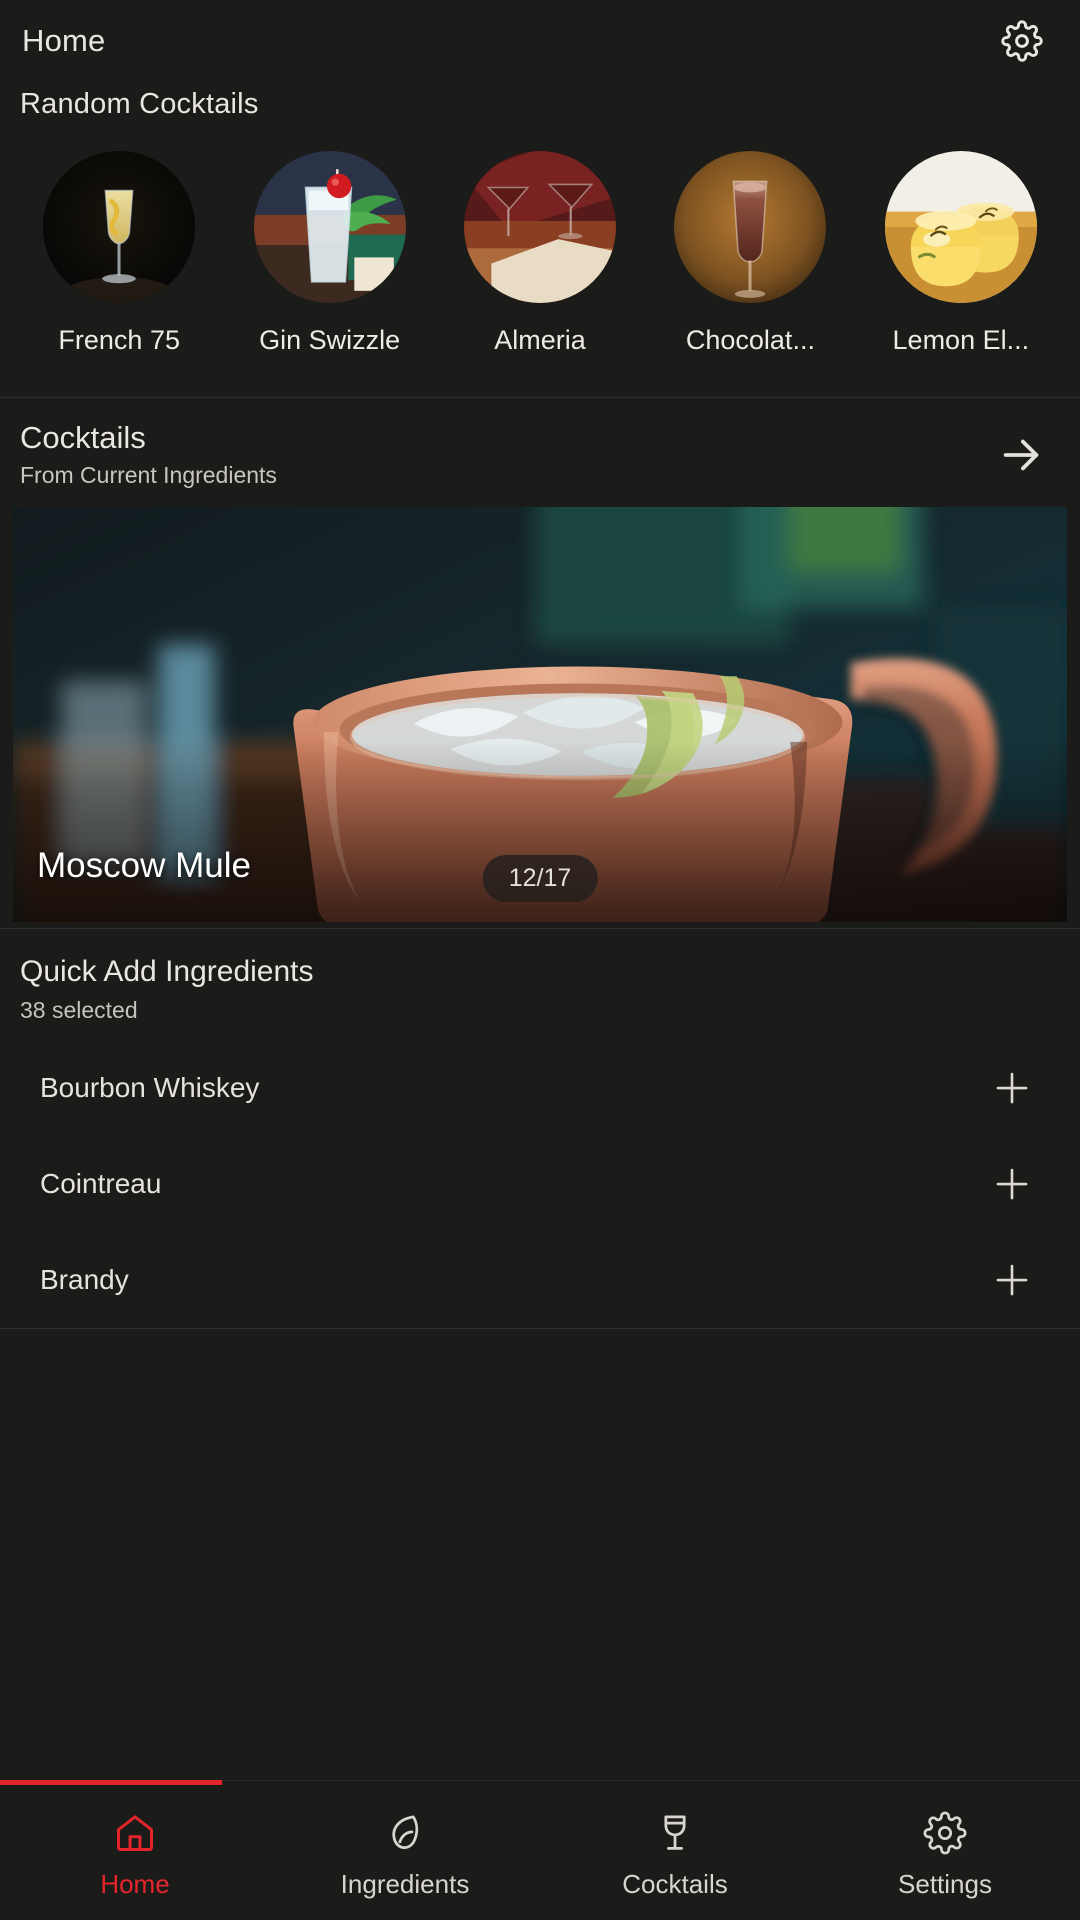 This screenshot has height=1920, width=1080. Describe the element at coordinates (148, 454) in the screenshot. I see `cocktails-header-text: Cocktails From Current Ingredients` at that location.